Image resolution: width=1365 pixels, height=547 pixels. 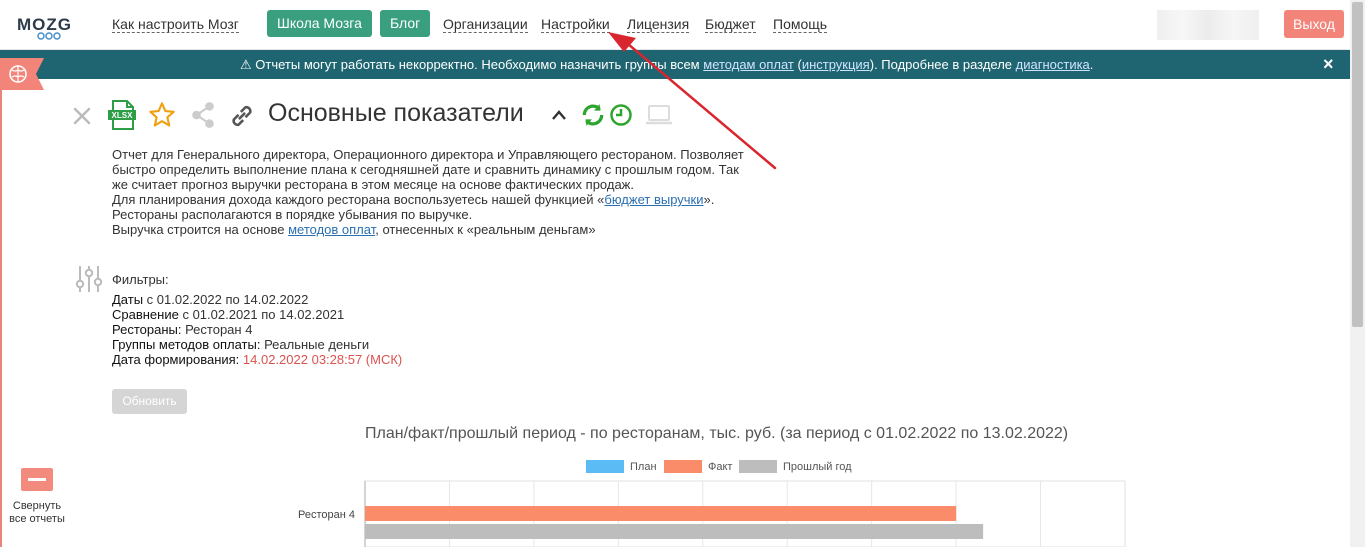 What do you see at coordinates (44, 24) in the screenshot?
I see `logo-text: MOZG` at bounding box center [44, 24].